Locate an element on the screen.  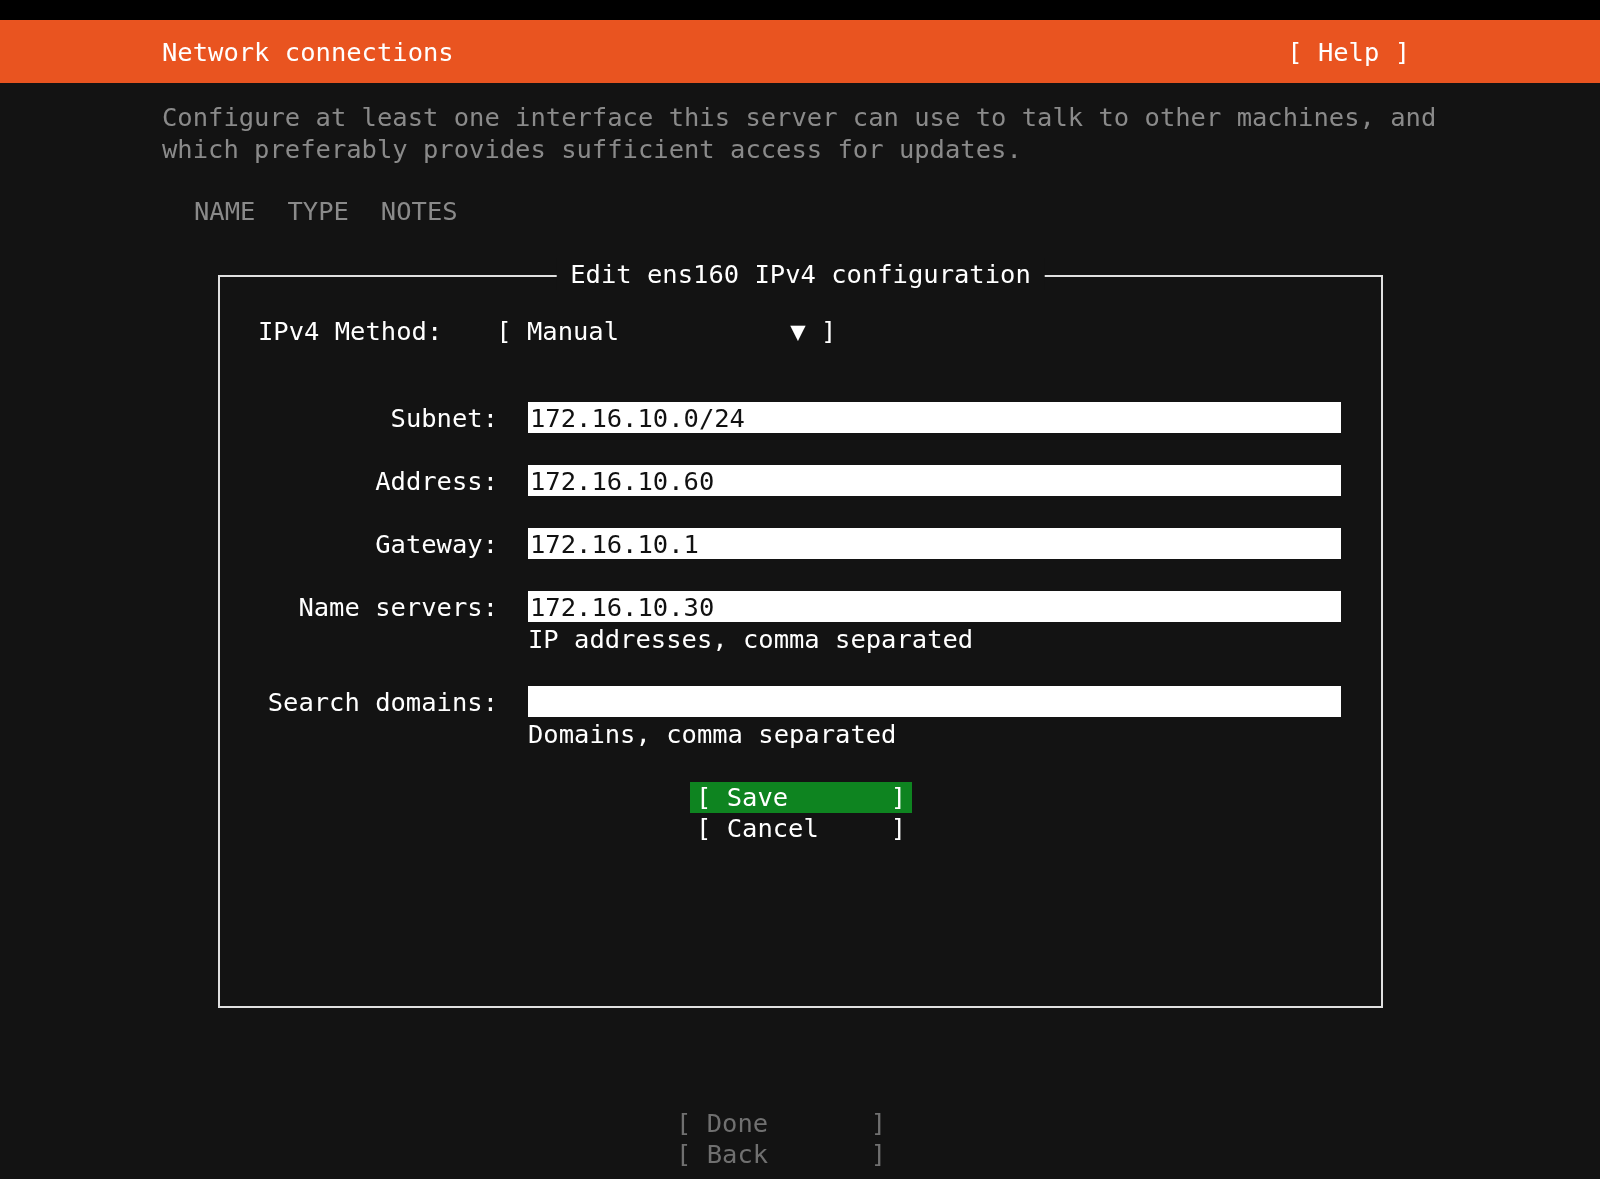
input-field: 172.16.10.60 is located at coordinates (934, 480).